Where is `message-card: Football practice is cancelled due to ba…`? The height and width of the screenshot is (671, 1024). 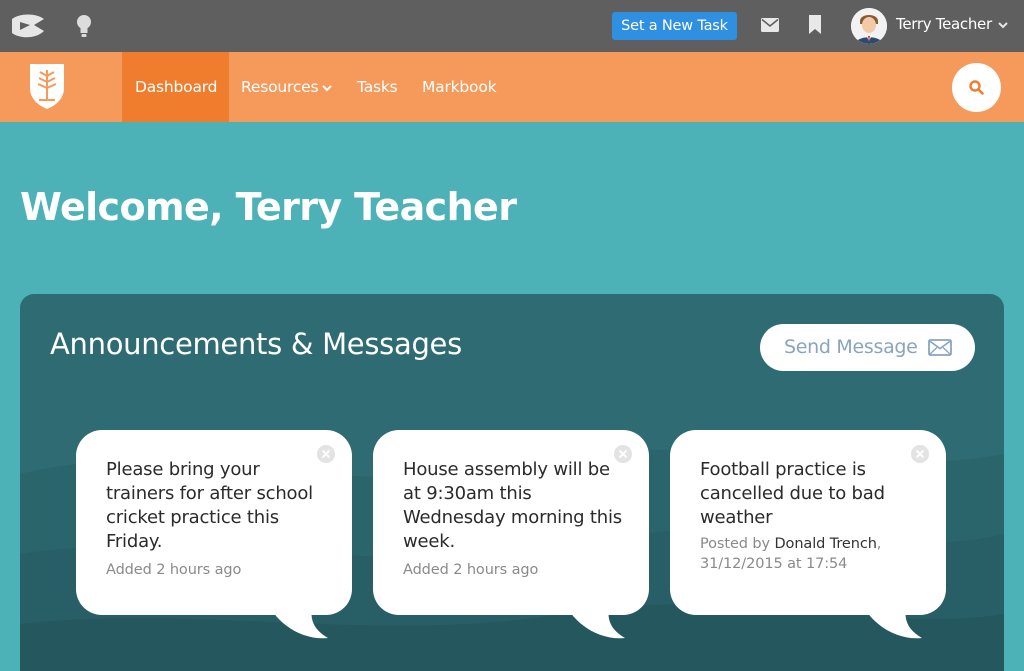
message-card: Football practice is cancelled due to ba… is located at coordinates (808, 534).